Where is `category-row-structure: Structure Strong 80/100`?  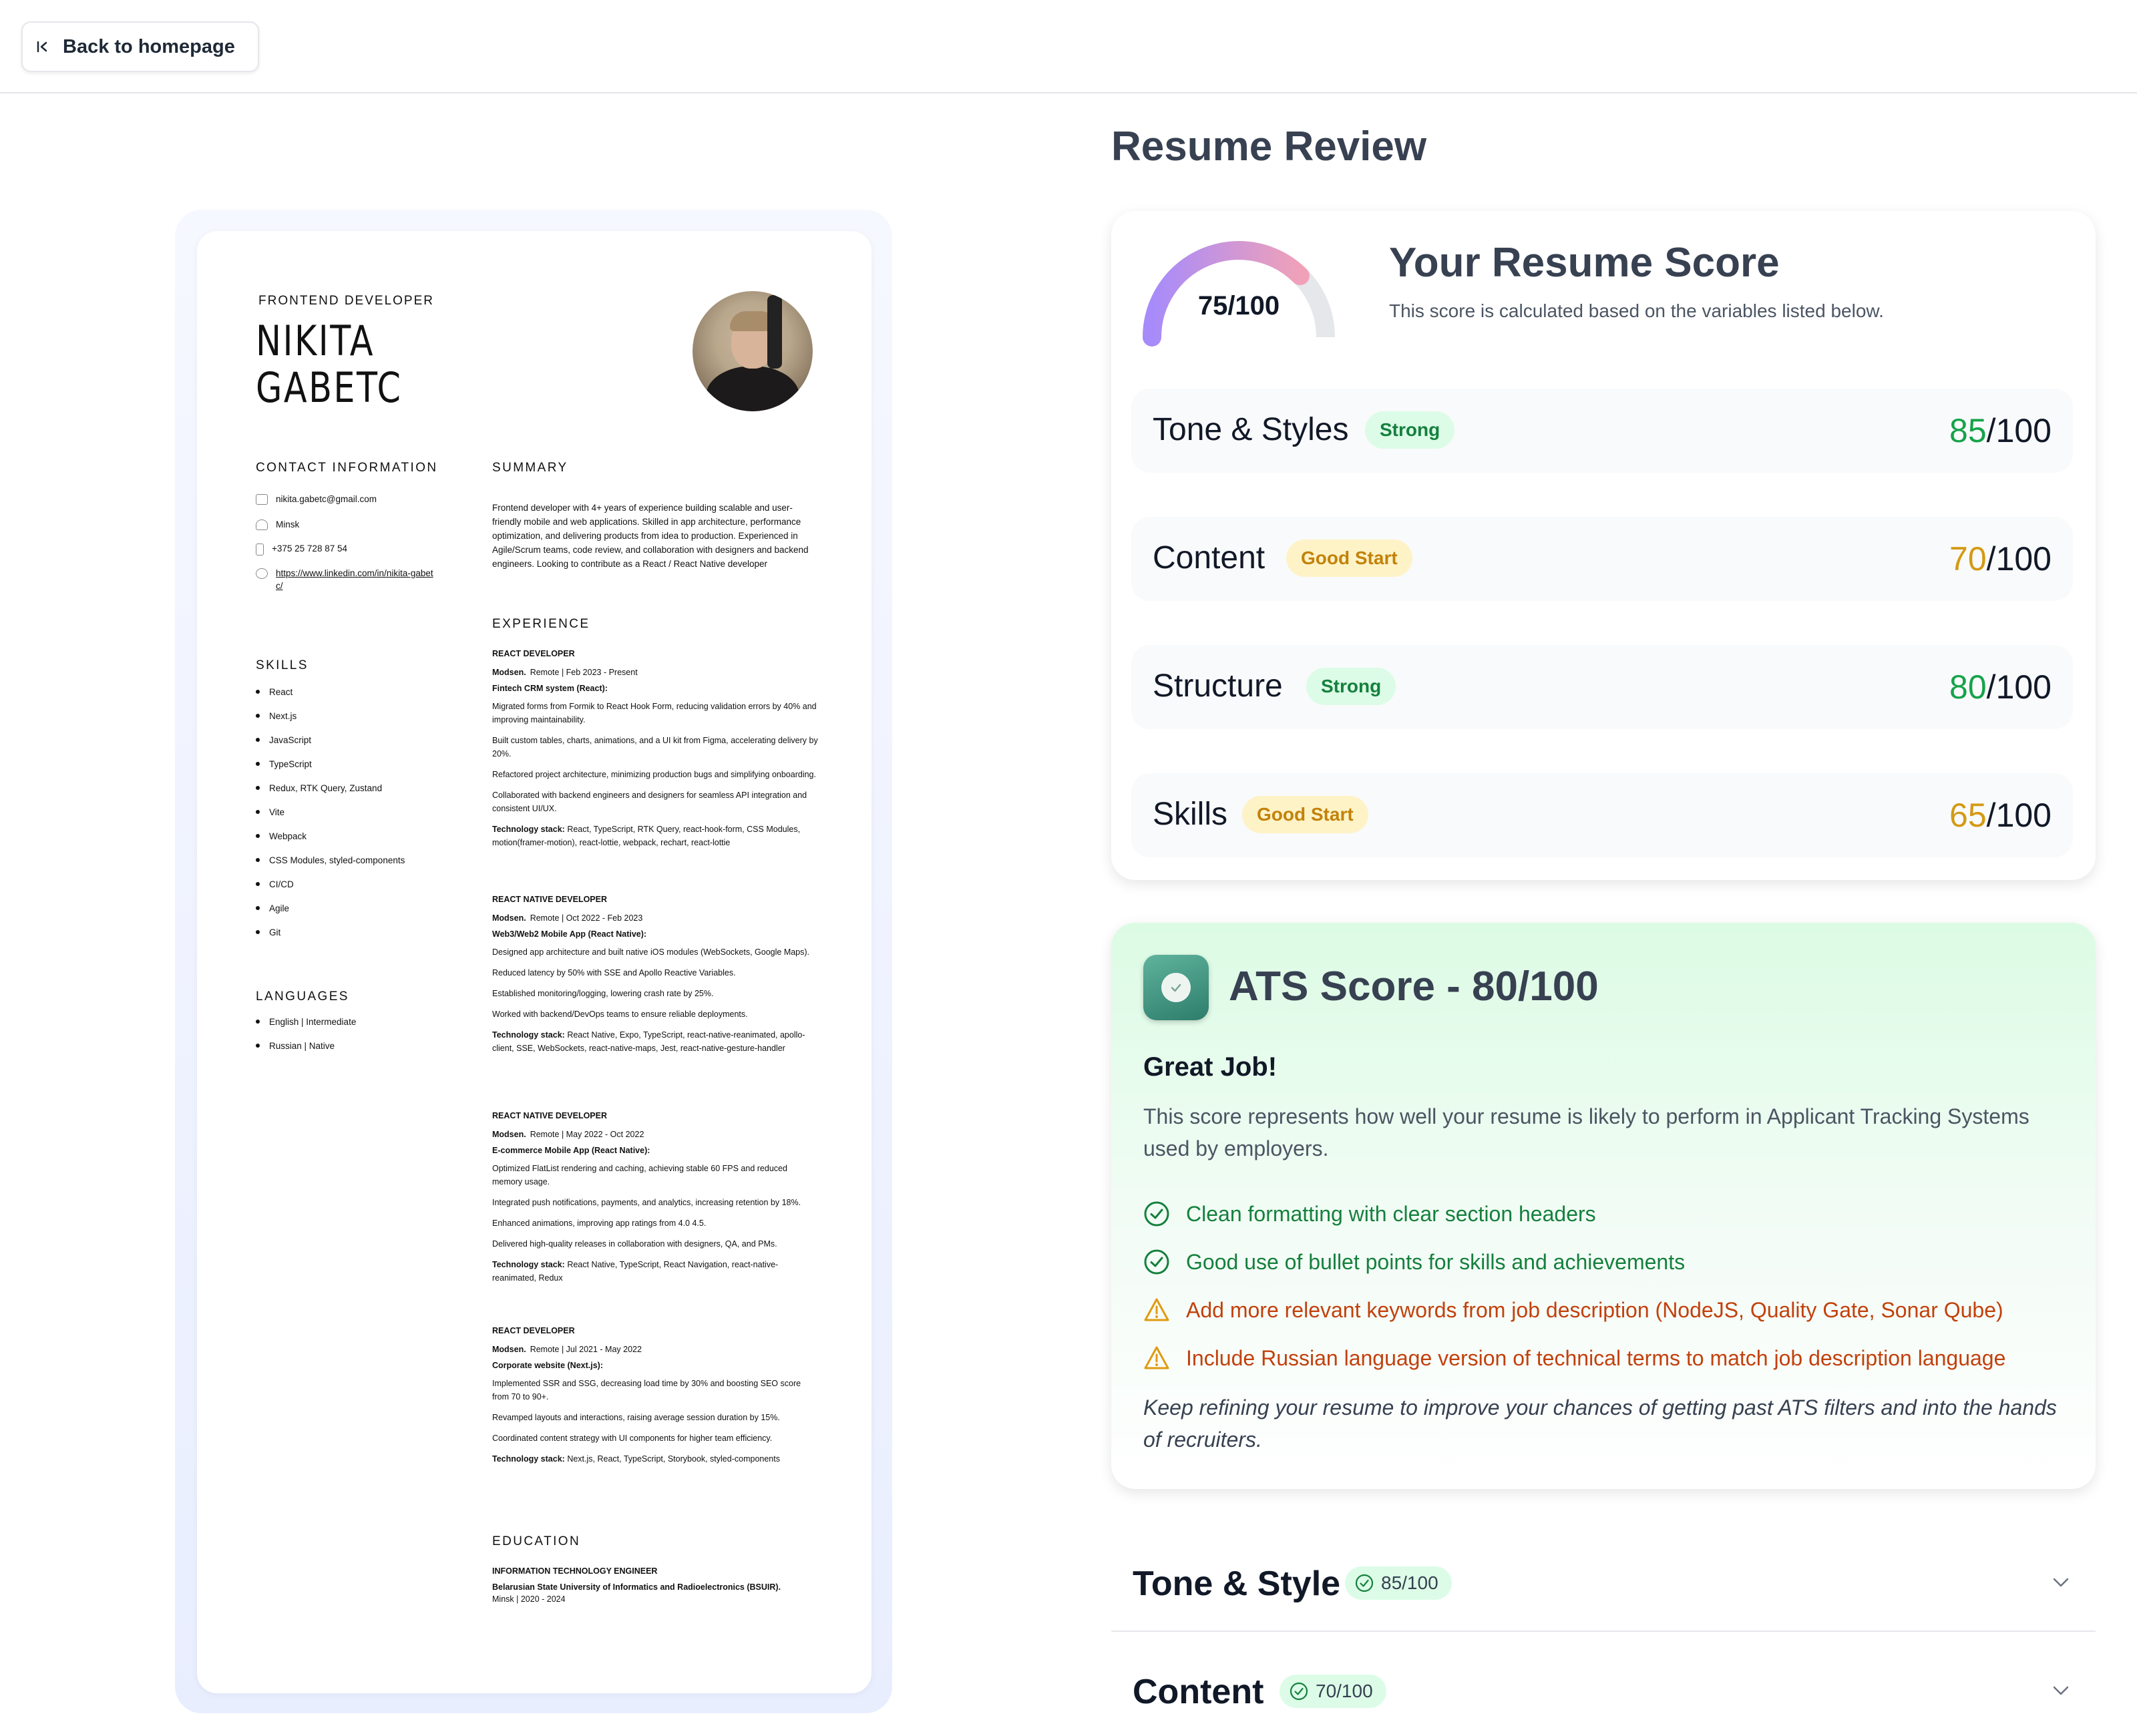 category-row-structure: Structure Strong 80/100 is located at coordinates (1602, 687).